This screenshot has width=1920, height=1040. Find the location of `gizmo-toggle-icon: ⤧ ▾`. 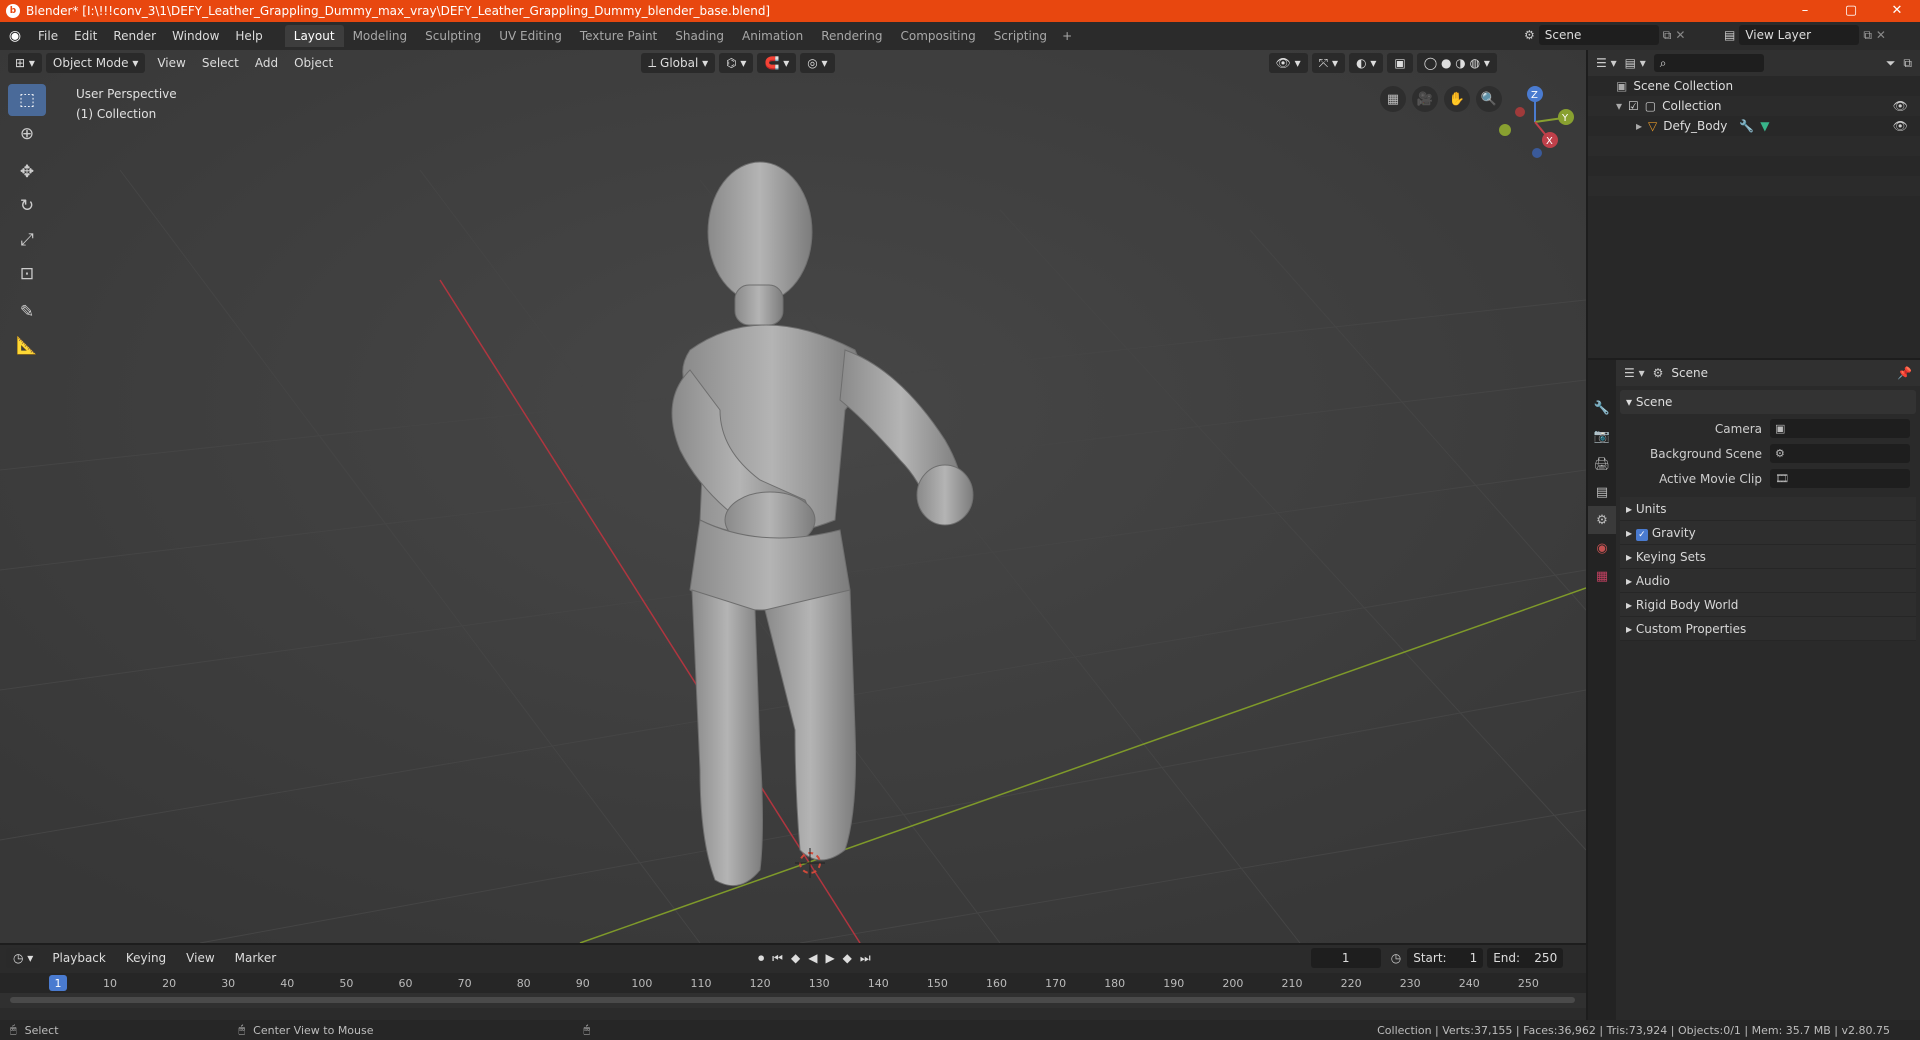

gizmo-toggle-icon: ⤧ ▾ is located at coordinates (1328, 63).